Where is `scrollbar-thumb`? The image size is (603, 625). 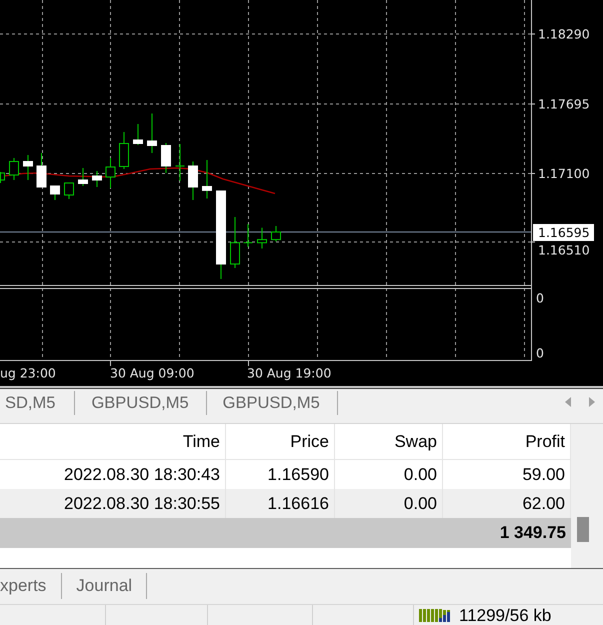
scrollbar-thumb is located at coordinates (583, 529).